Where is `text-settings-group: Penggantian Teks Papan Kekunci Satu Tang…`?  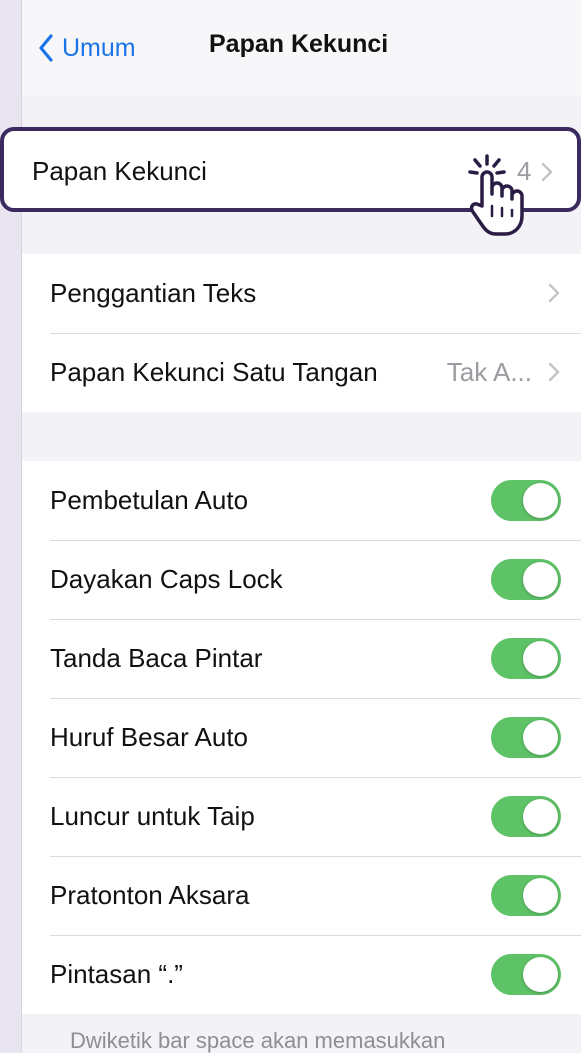
text-settings-group: Penggantian Teks Papan Kekunci Satu Tang… is located at coordinates (301, 333).